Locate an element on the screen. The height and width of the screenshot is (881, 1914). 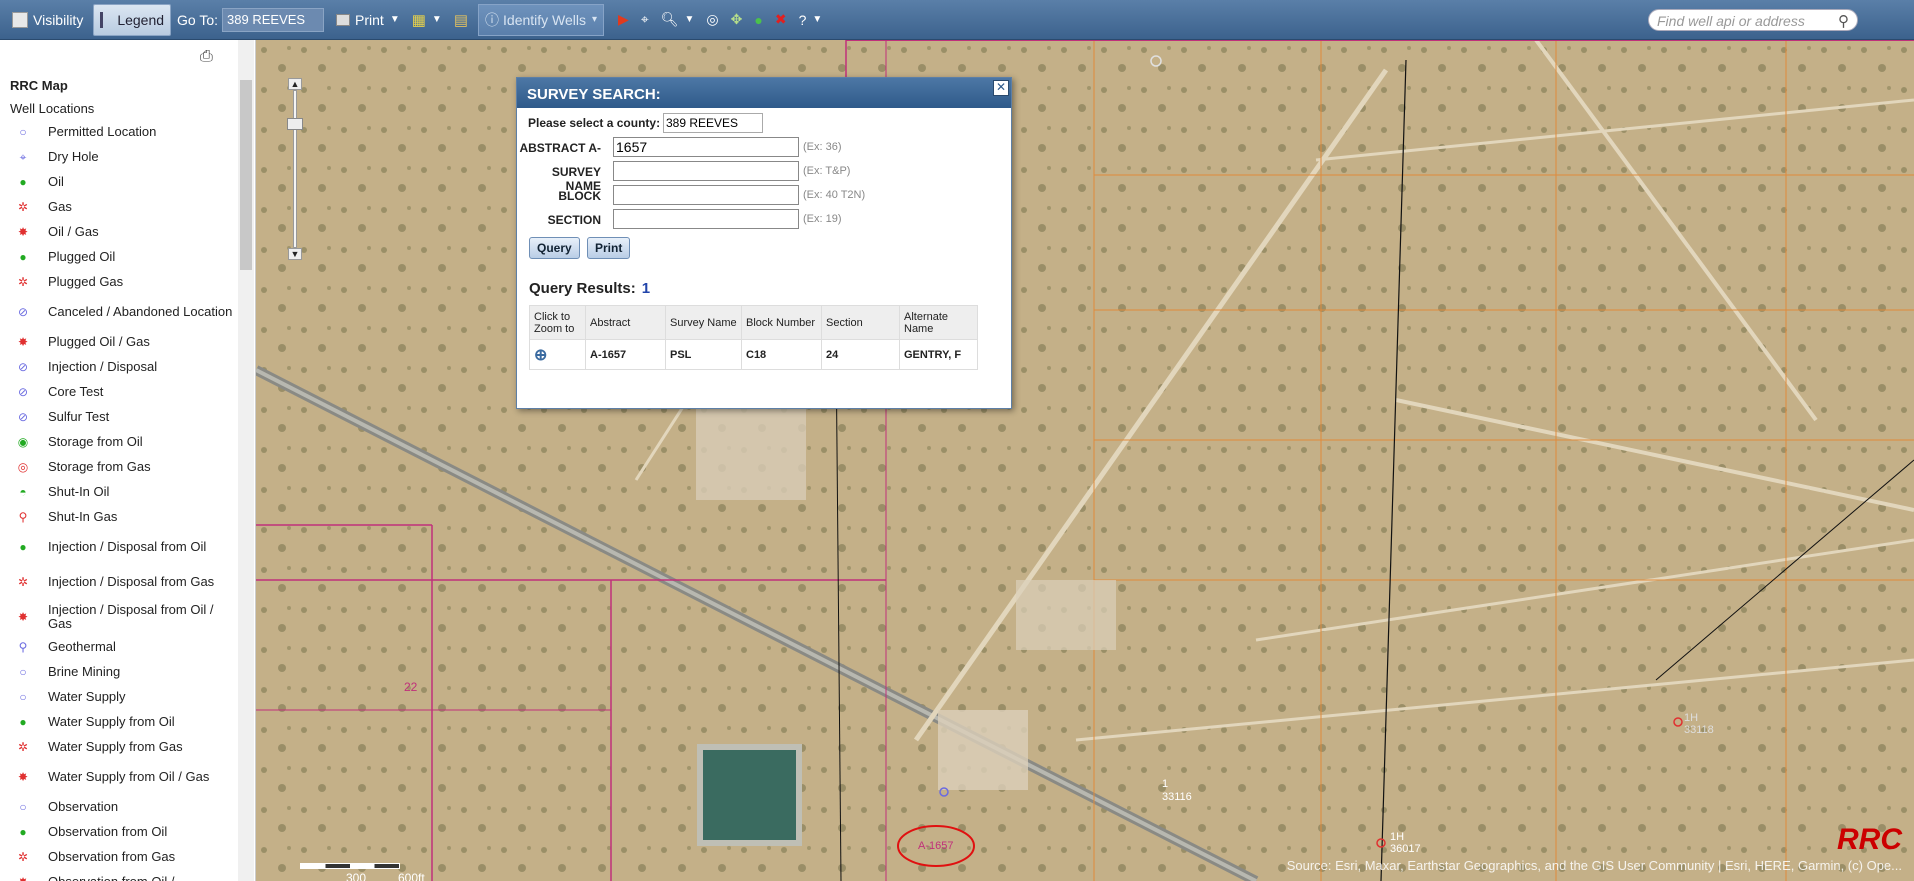
survey-cell: PSL is located at coordinates (703, 354).